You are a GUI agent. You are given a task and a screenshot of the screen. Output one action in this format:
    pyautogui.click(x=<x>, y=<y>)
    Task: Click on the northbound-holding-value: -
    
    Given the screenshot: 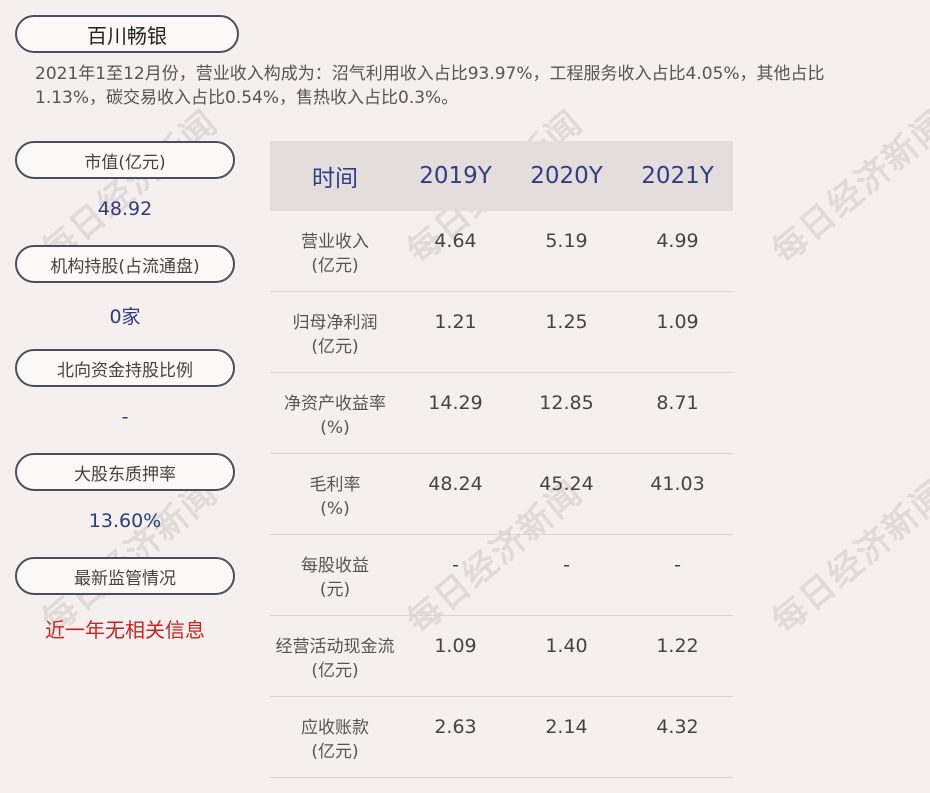 What is the action you would take?
    pyautogui.click(x=125, y=417)
    